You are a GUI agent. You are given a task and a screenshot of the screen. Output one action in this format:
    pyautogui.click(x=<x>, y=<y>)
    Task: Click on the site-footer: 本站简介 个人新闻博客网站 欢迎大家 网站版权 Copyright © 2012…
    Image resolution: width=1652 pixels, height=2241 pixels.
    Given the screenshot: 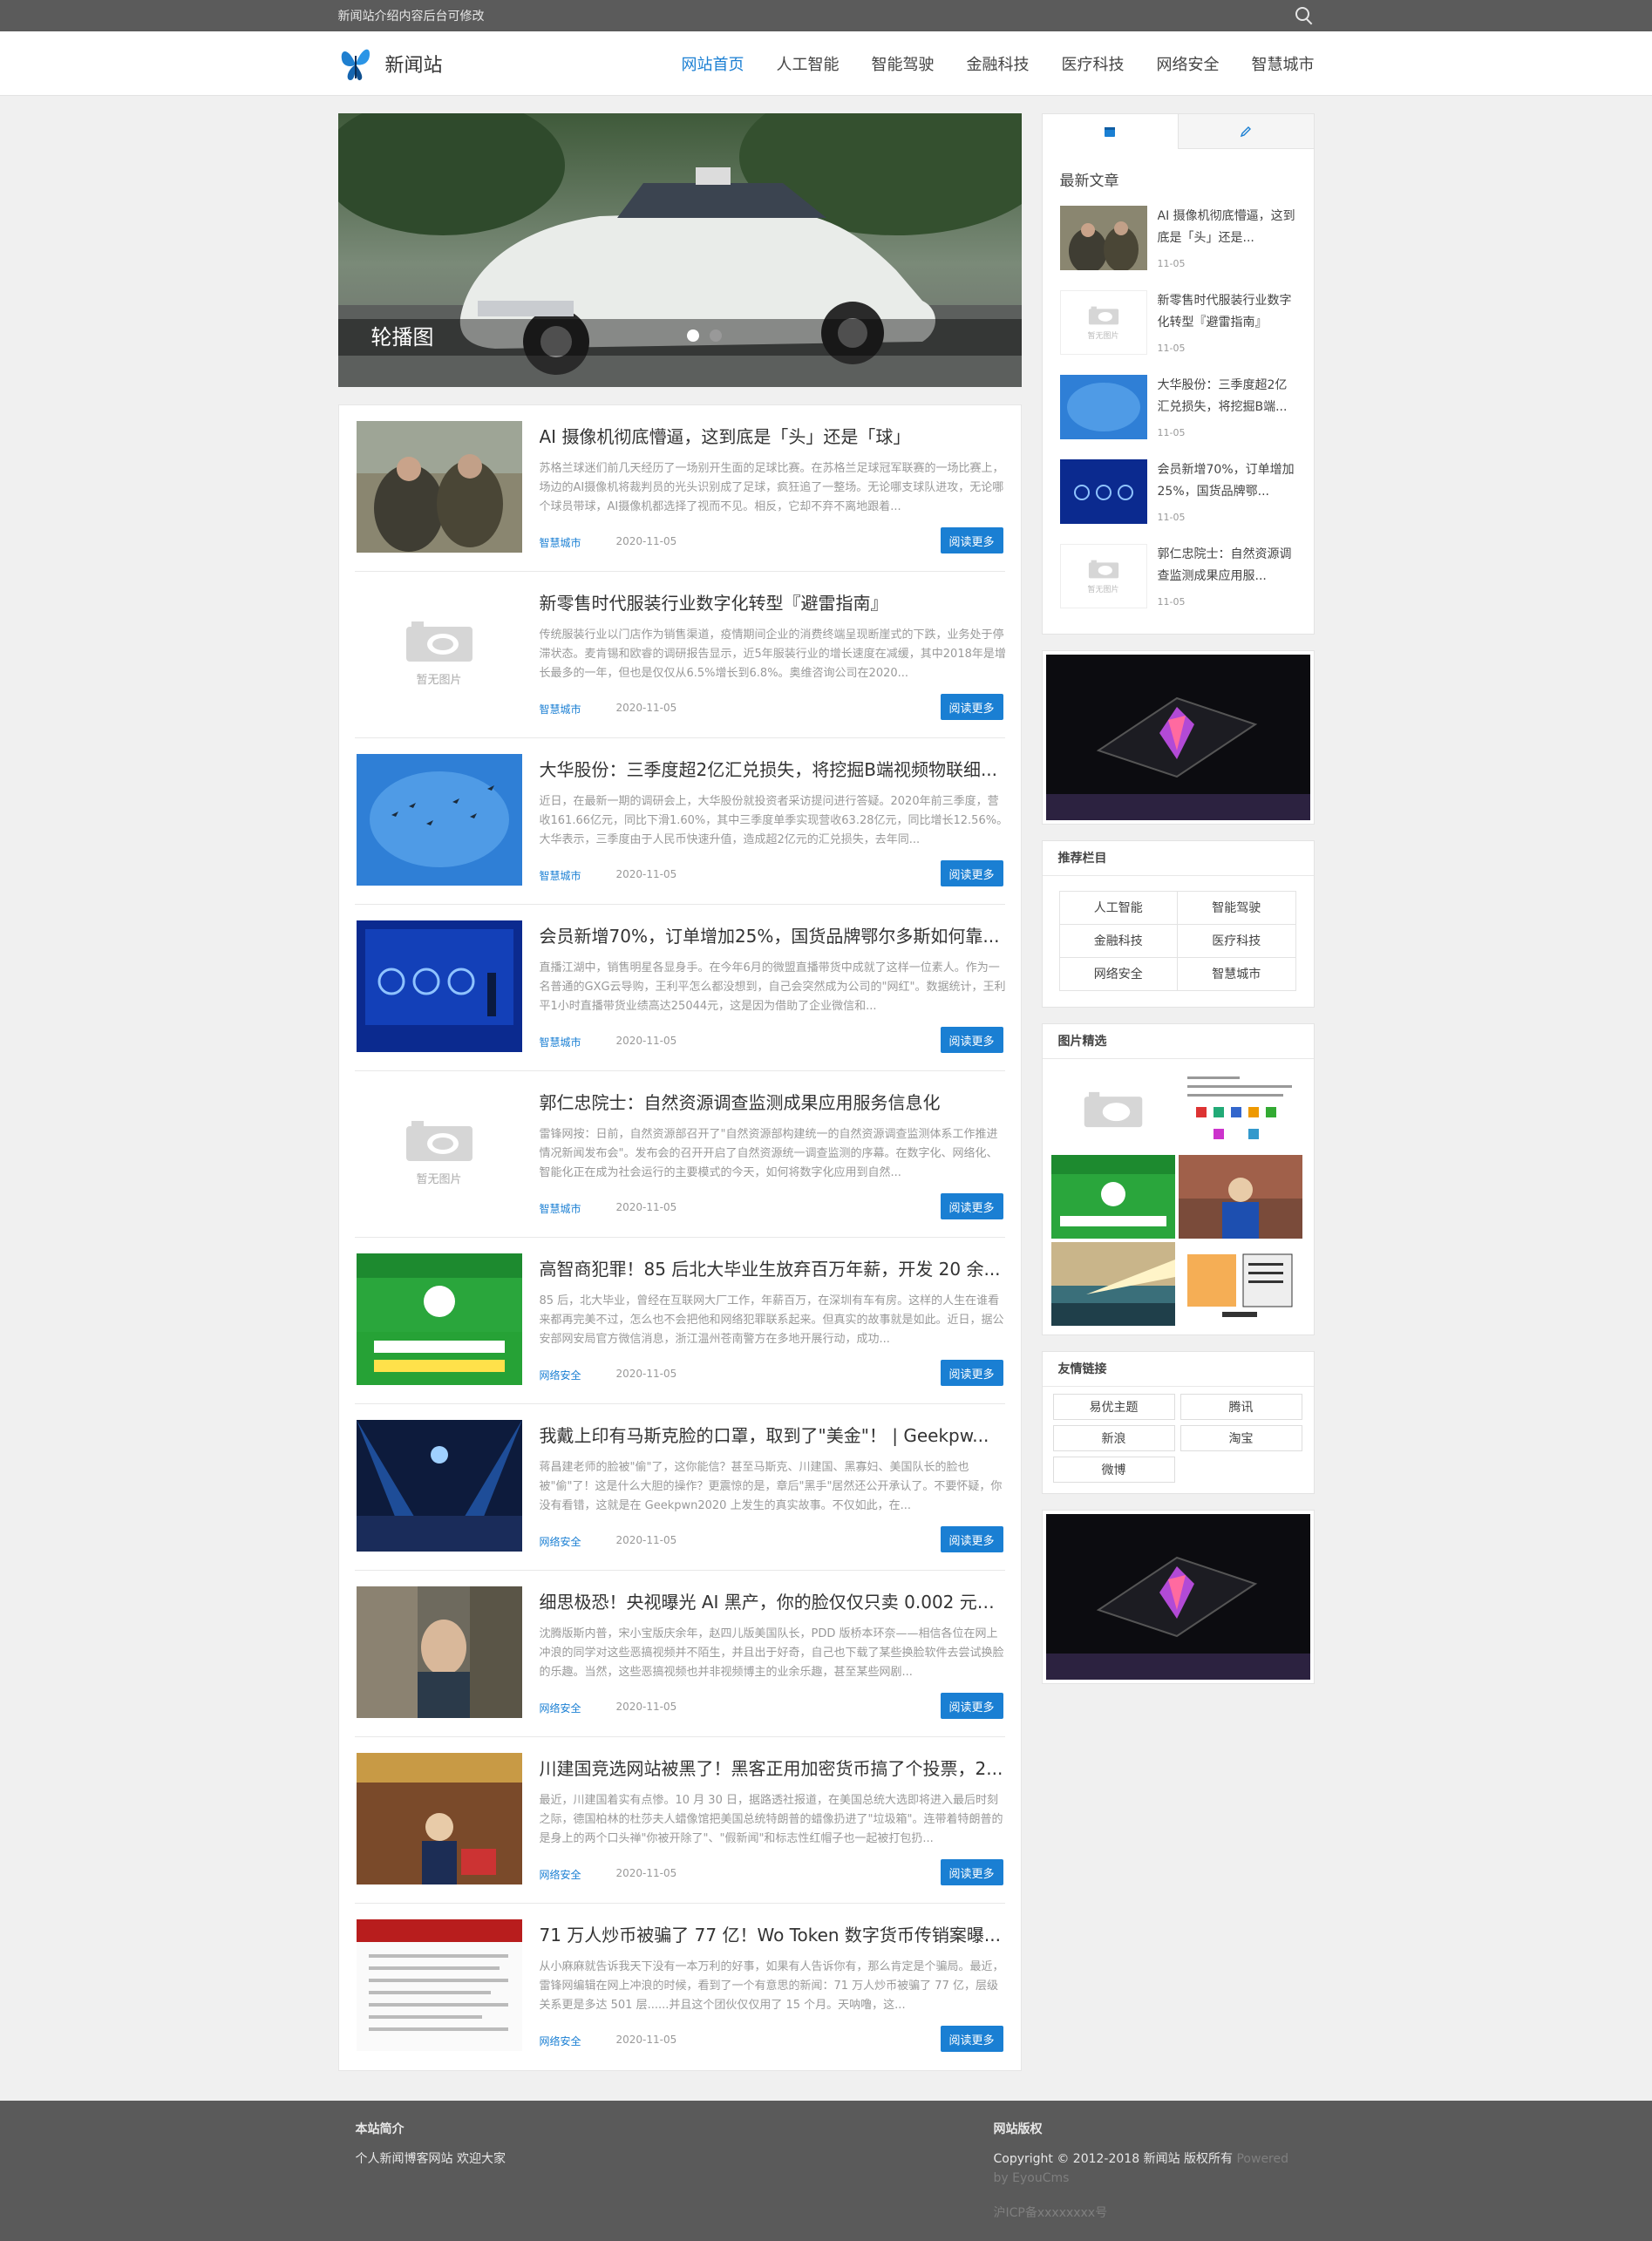 What is the action you would take?
    pyautogui.click(x=826, y=2171)
    